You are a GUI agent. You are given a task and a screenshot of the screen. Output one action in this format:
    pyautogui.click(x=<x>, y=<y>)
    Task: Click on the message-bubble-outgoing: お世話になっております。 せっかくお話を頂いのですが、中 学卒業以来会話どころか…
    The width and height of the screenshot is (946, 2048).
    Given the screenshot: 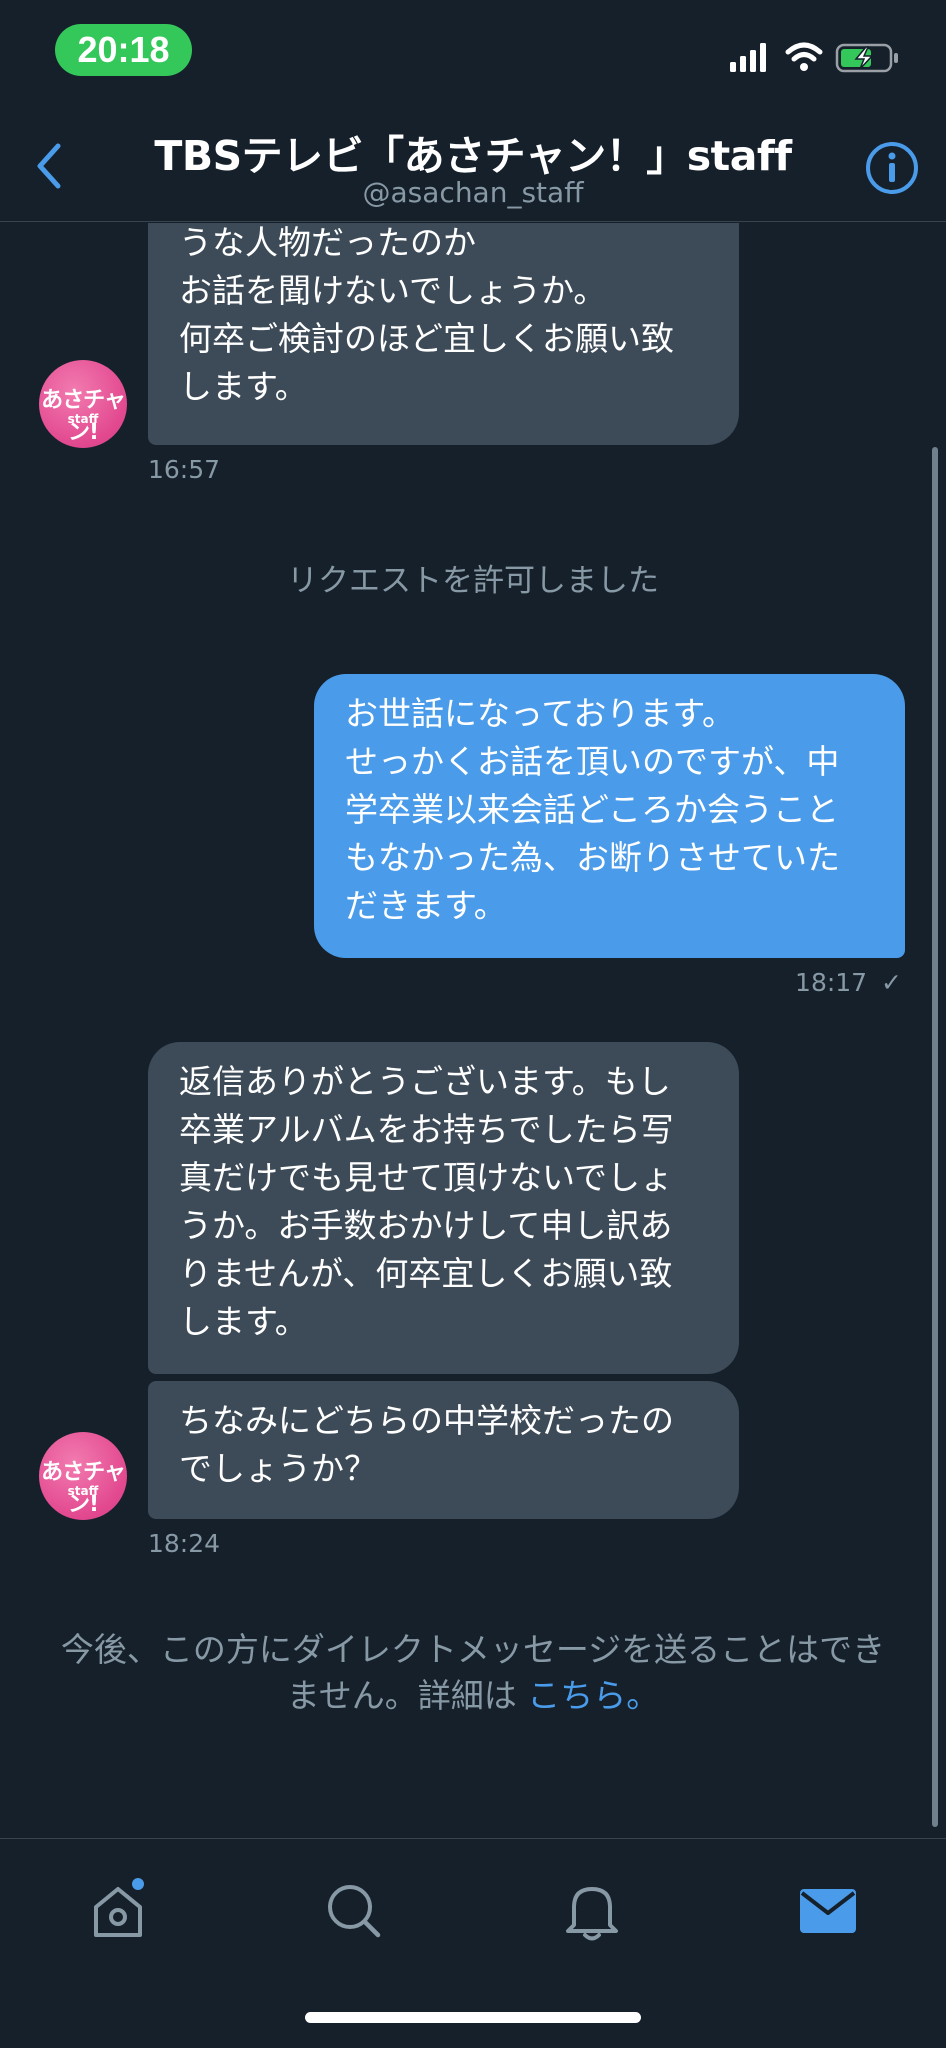 What is the action you would take?
    pyautogui.click(x=609, y=816)
    